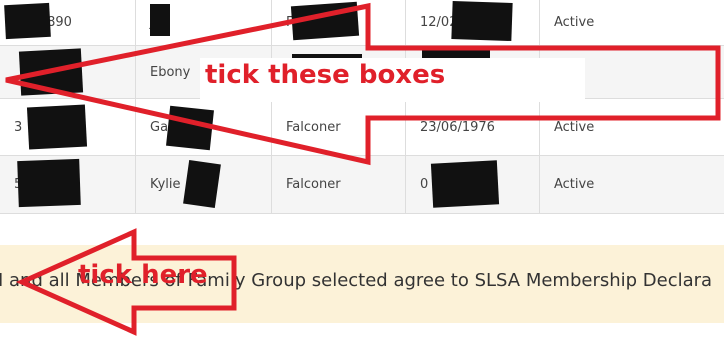 The image size is (724, 338). Describe the element at coordinates (143, 275) in the screenshot. I see `tick-here-annotation: tick here` at that location.